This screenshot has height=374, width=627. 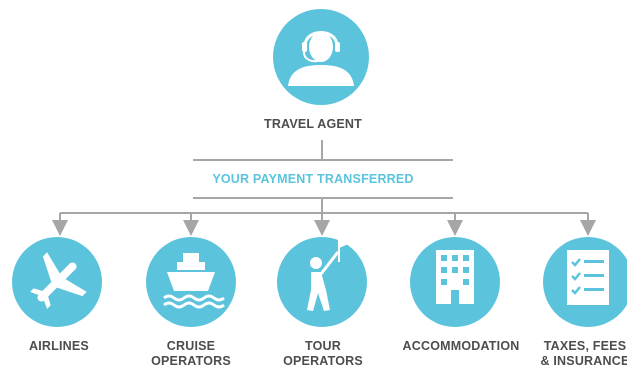 I want to click on airlines-node, so click(x=57, y=282).